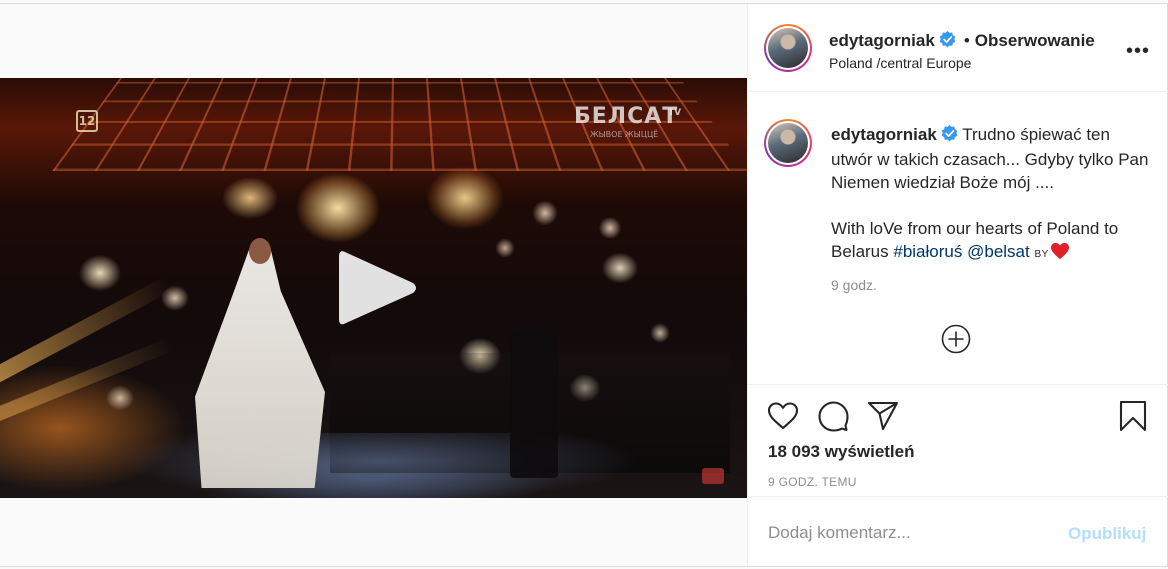 This screenshot has height=569, width=1168. Describe the element at coordinates (884, 134) in the screenshot. I see `caption-username-link: edytagorniak` at that location.